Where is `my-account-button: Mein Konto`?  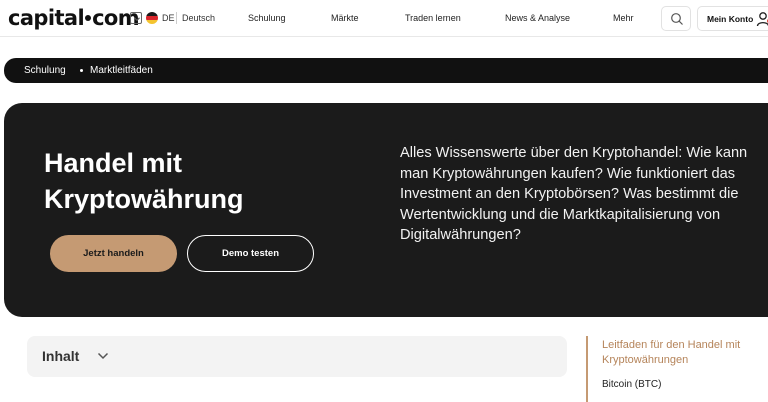 my-account-button: Mein Konto is located at coordinates (732, 18).